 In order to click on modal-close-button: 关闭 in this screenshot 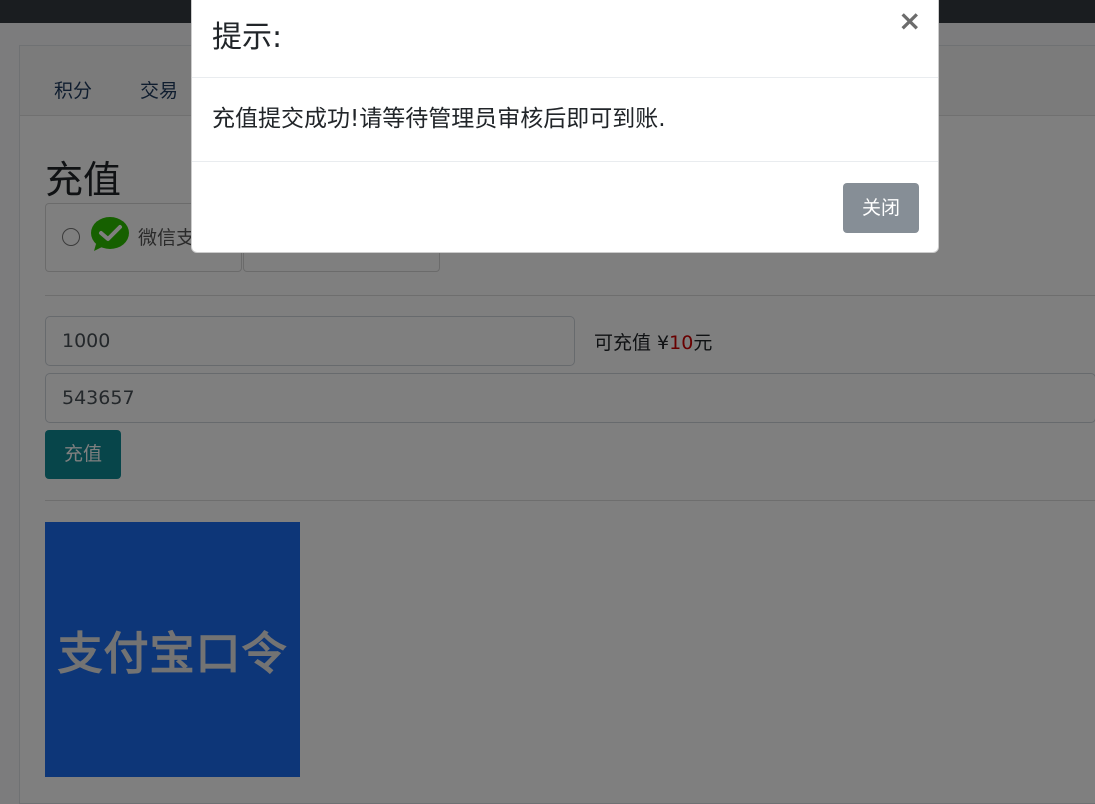, I will do `click(881, 208)`.